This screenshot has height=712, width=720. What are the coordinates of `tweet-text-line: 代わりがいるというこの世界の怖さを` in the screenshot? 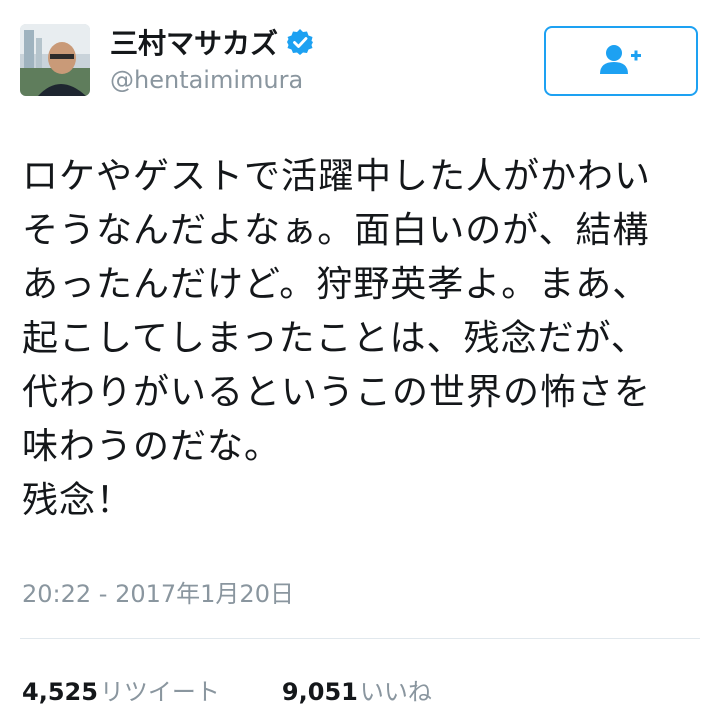 It's located at (337, 392).